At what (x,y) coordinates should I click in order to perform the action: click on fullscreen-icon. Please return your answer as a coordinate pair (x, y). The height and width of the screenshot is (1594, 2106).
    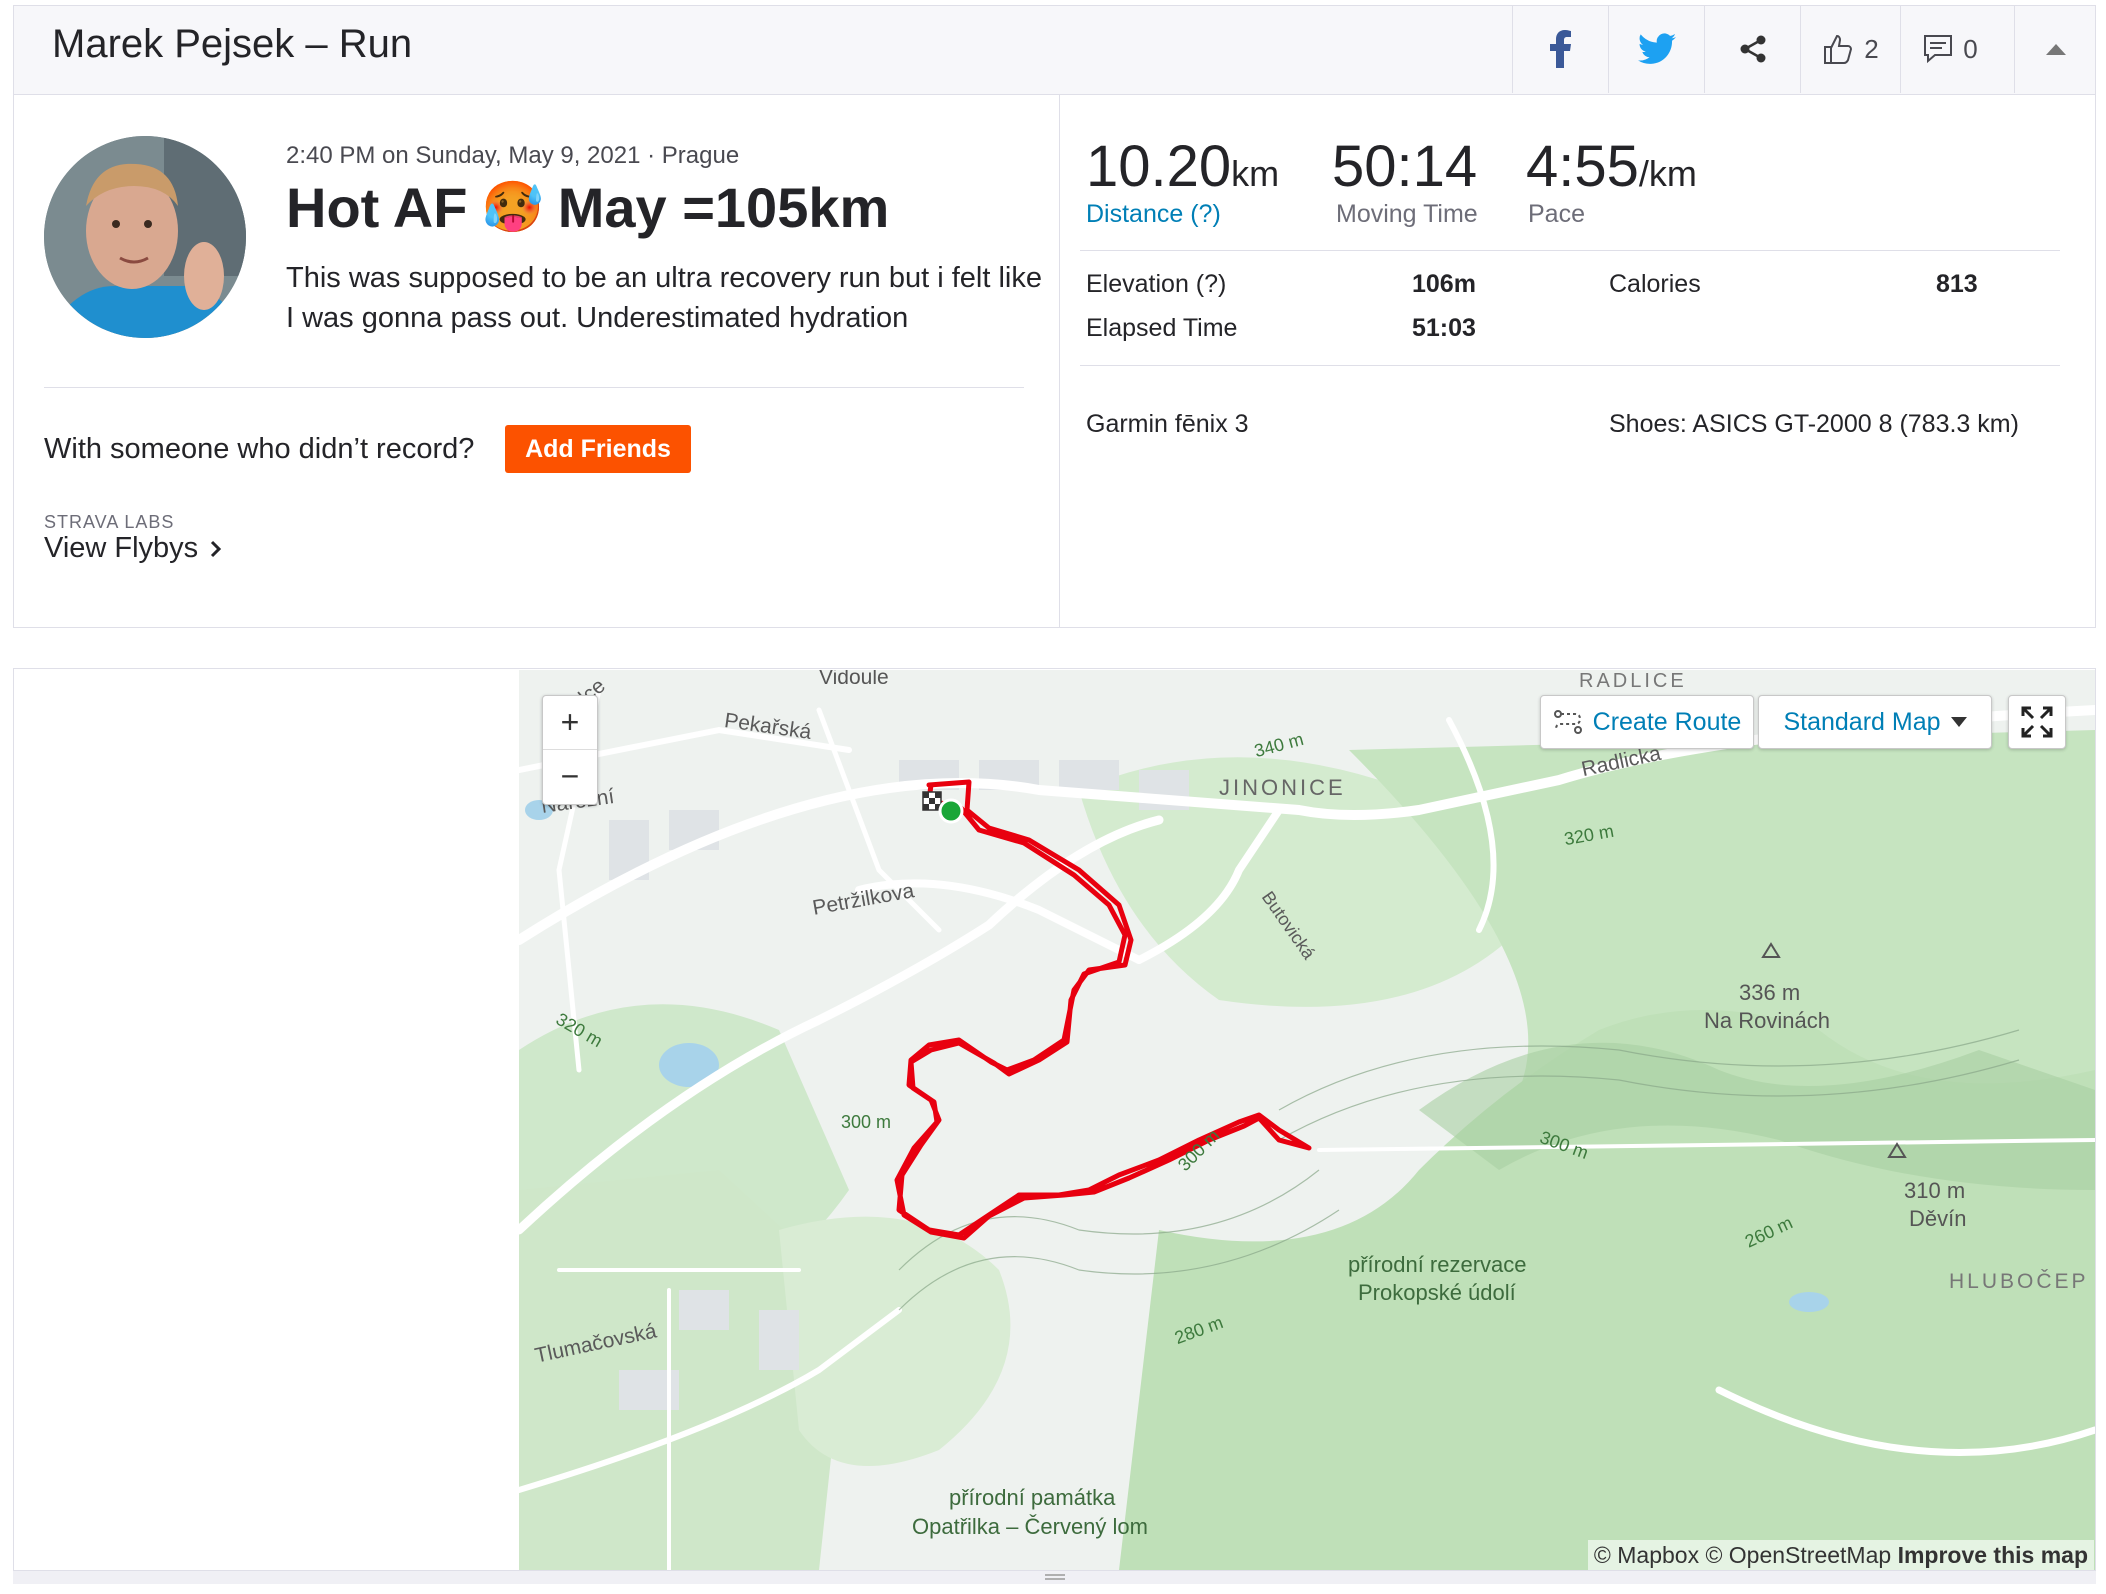
    Looking at the image, I should click on (2037, 722).